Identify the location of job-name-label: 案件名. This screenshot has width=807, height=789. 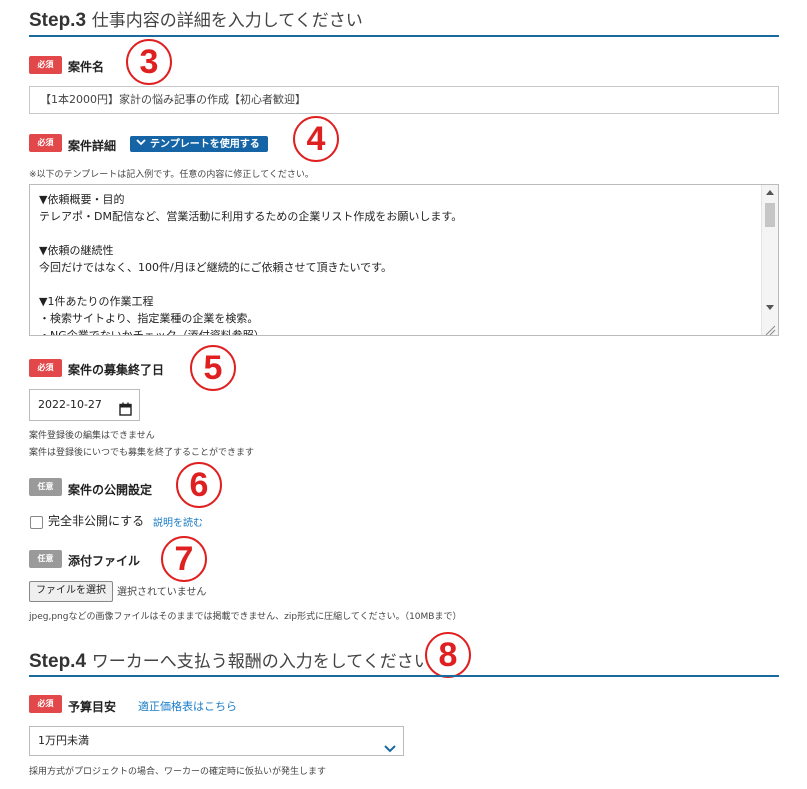
(86, 67).